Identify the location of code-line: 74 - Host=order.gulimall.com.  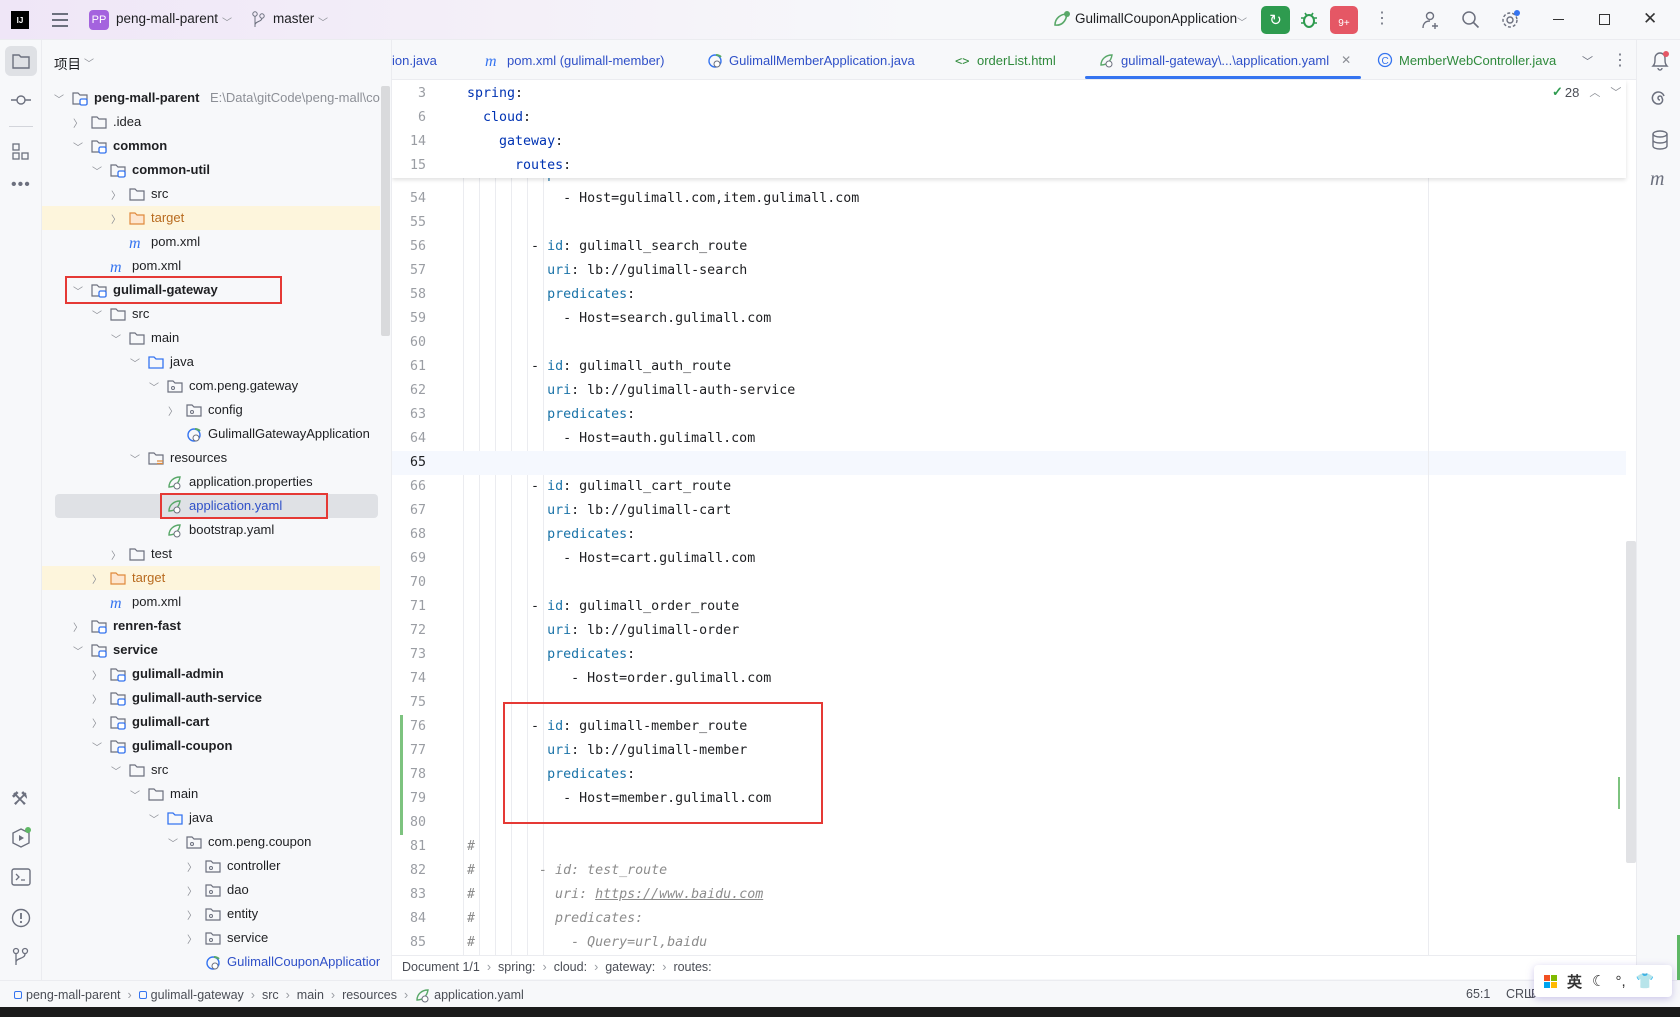
(1009, 679).